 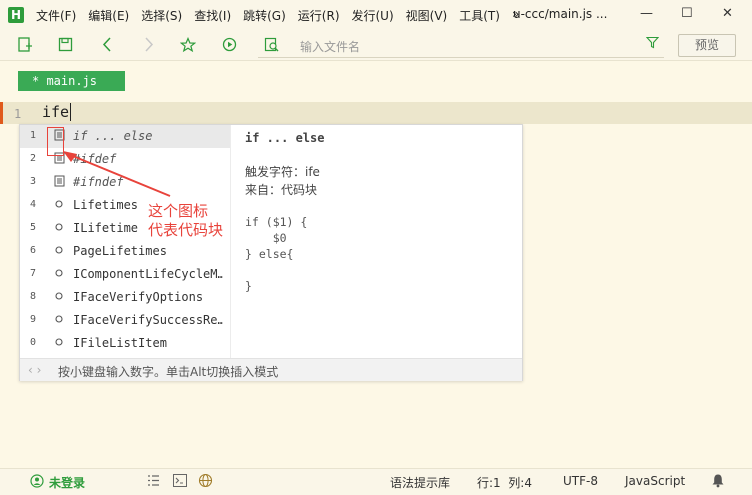 I want to click on suggestion-item: 0 IFileListItem, so click(x=125, y=343).